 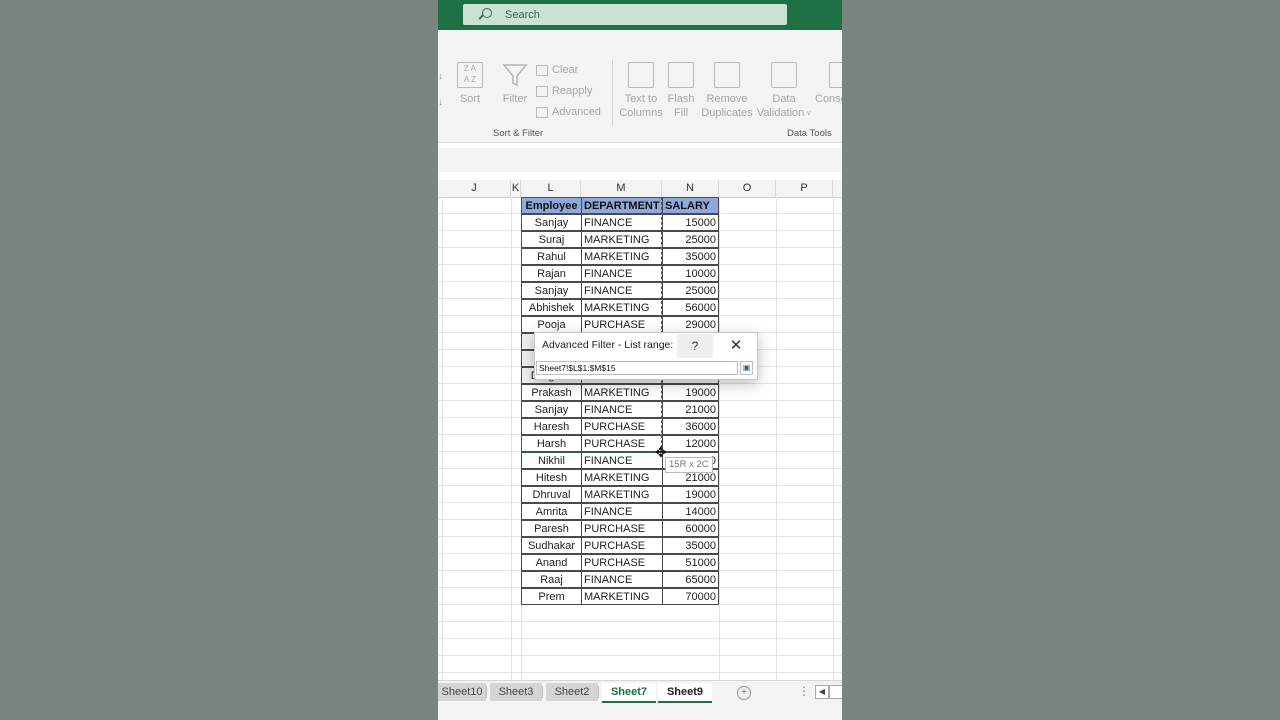 What do you see at coordinates (690, 443) in the screenshot?
I see `table-cell: 12000` at bounding box center [690, 443].